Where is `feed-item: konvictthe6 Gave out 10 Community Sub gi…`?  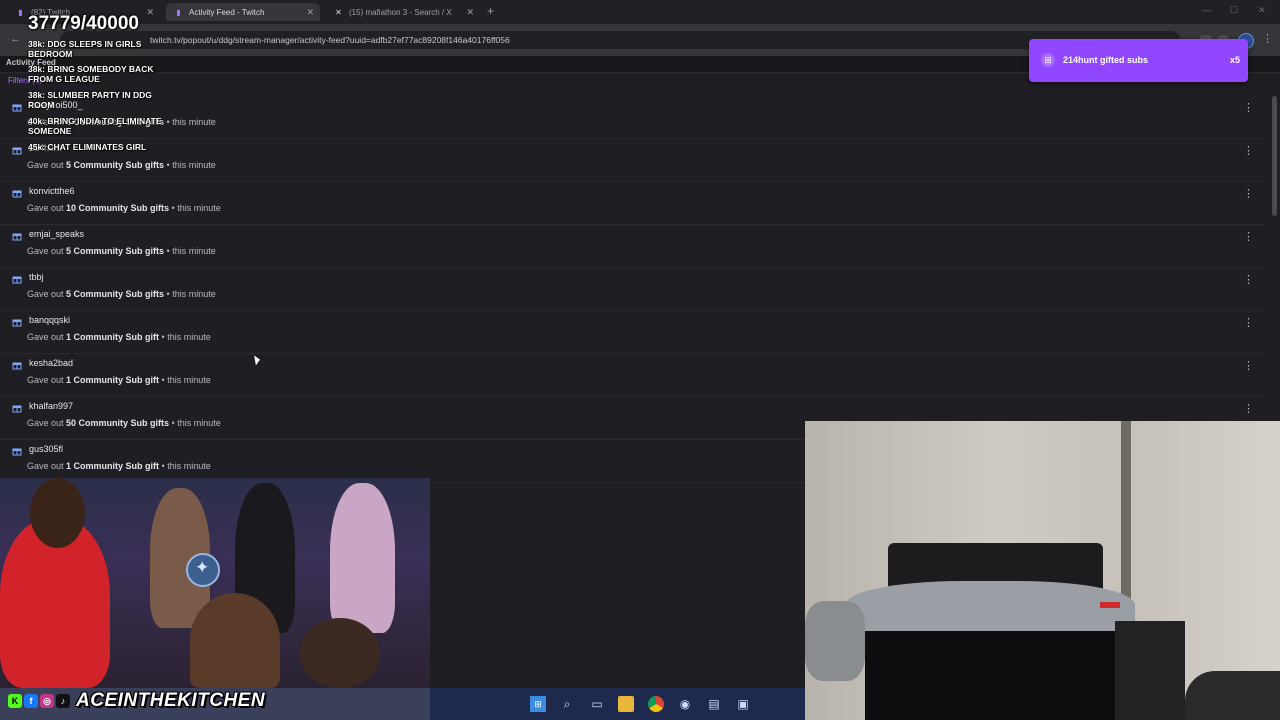
feed-item: konvictthe6 Gave out 10 Community Sub gi… is located at coordinates (632, 203).